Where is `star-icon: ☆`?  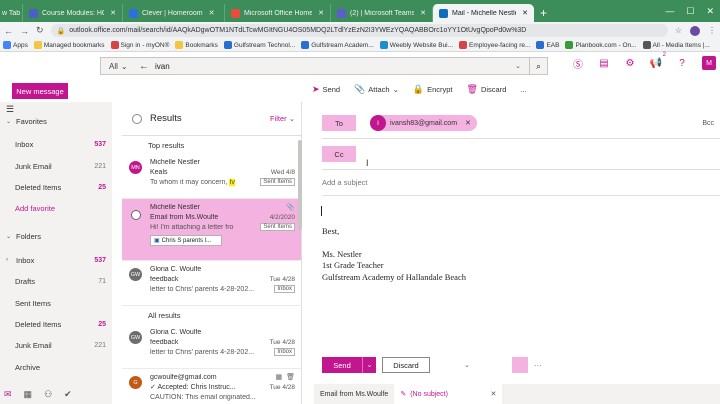
star-icon: ☆ is located at coordinates (678, 31).